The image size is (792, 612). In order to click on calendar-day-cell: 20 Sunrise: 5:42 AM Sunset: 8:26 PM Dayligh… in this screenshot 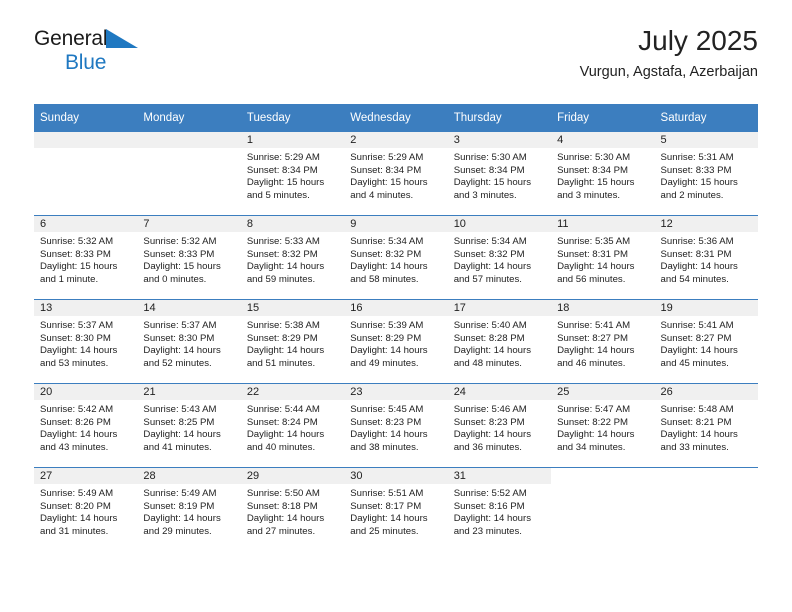, I will do `click(86, 426)`.